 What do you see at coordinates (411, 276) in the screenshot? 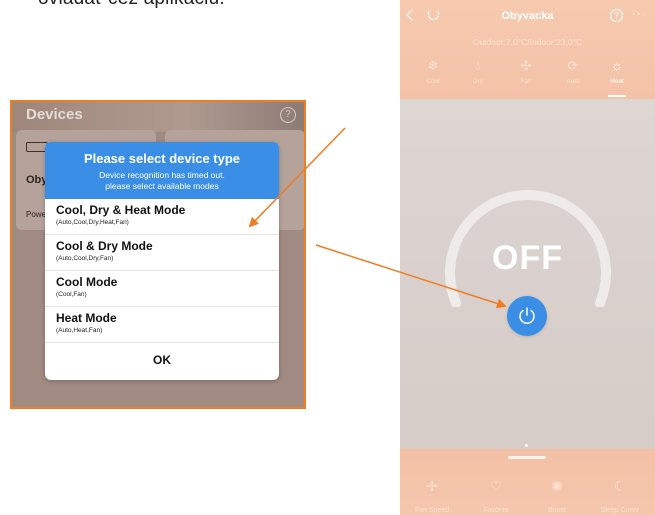
I see `arrow-to-power-button` at bounding box center [411, 276].